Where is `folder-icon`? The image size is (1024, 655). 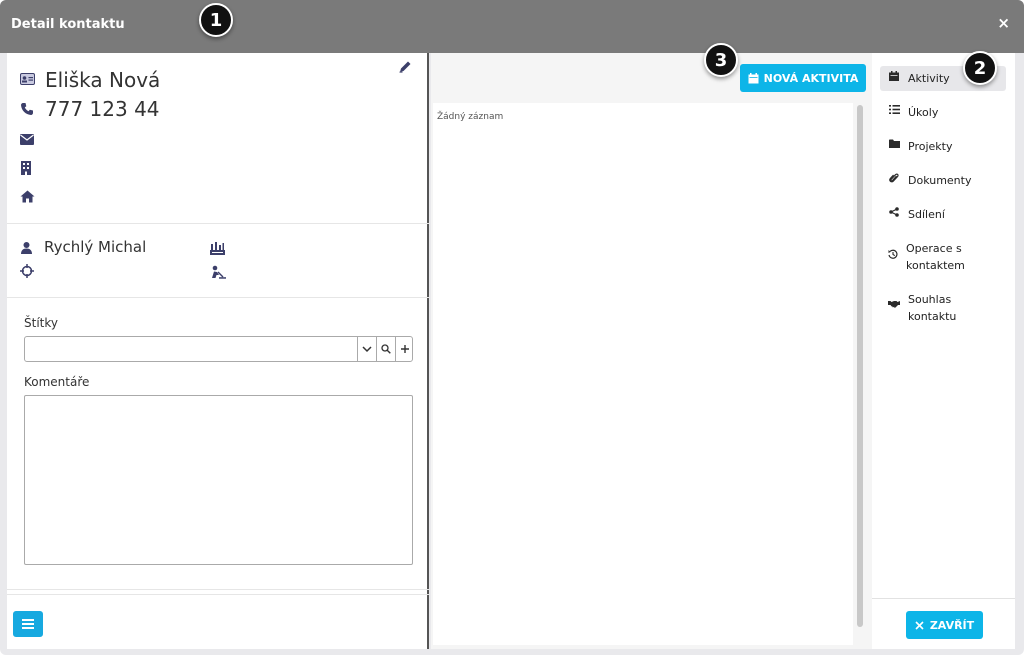 folder-icon is located at coordinates (894, 145).